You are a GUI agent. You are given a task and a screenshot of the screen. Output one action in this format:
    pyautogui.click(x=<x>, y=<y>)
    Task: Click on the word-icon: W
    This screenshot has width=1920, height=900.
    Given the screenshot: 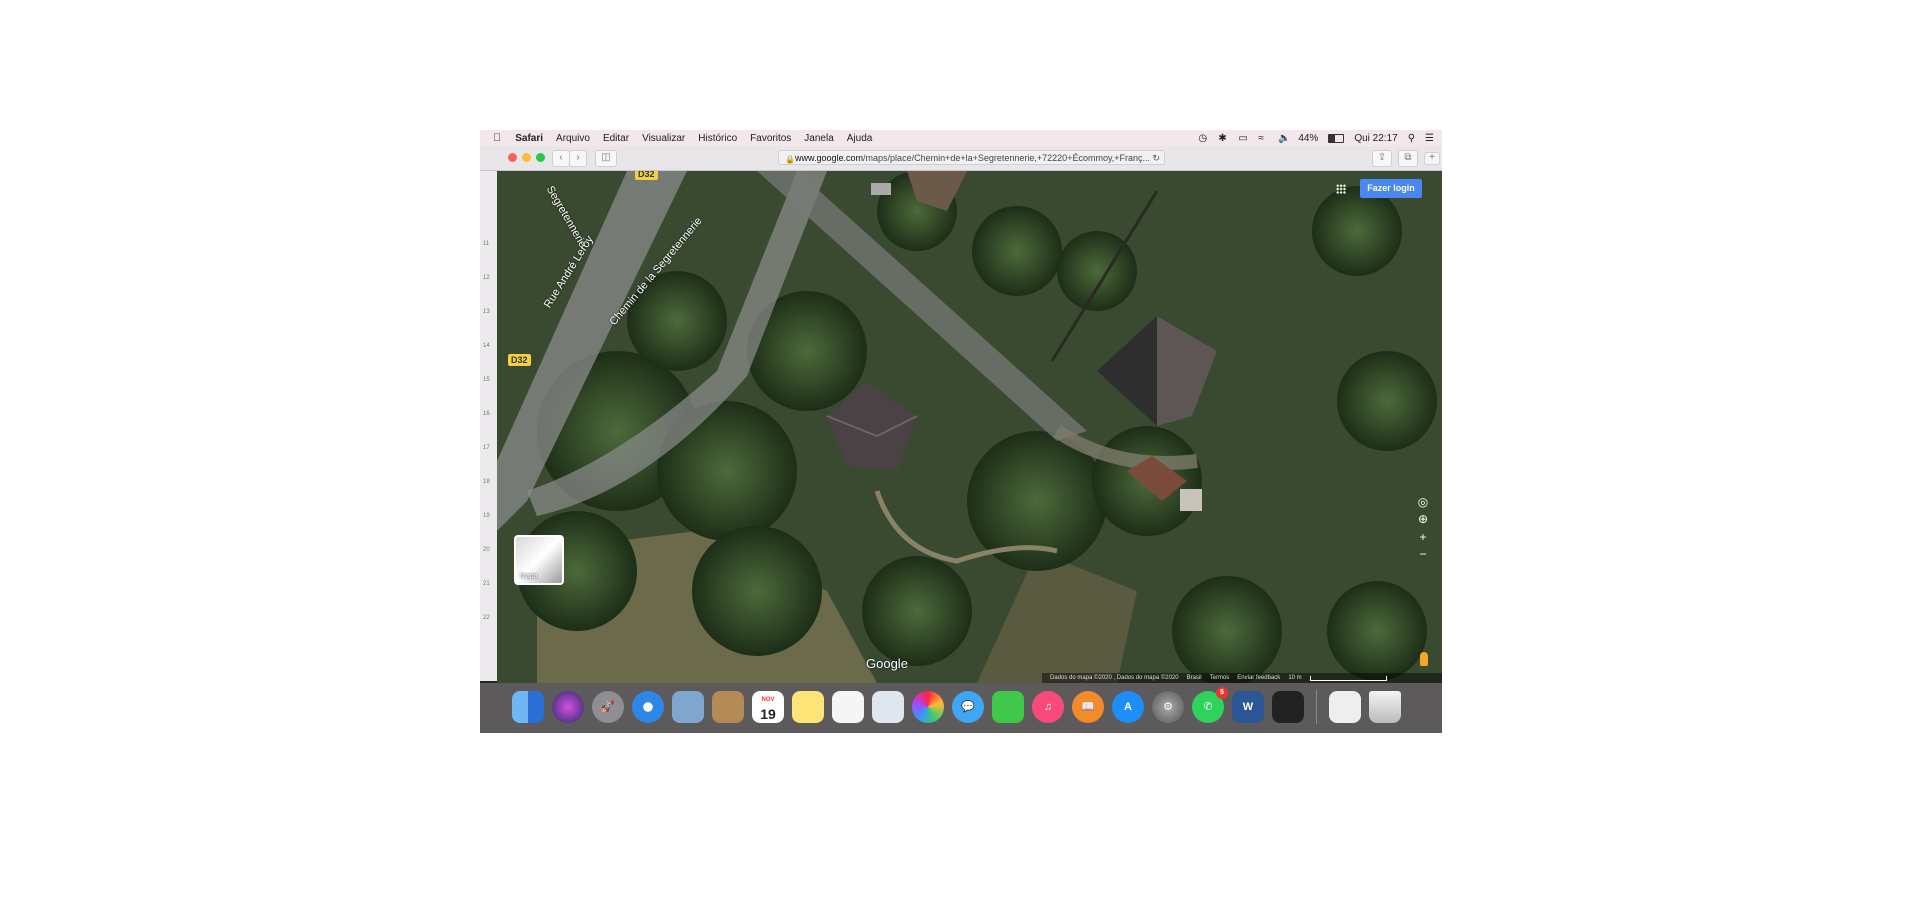 What is the action you would take?
    pyautogui.click(x=1248, y=707)
    